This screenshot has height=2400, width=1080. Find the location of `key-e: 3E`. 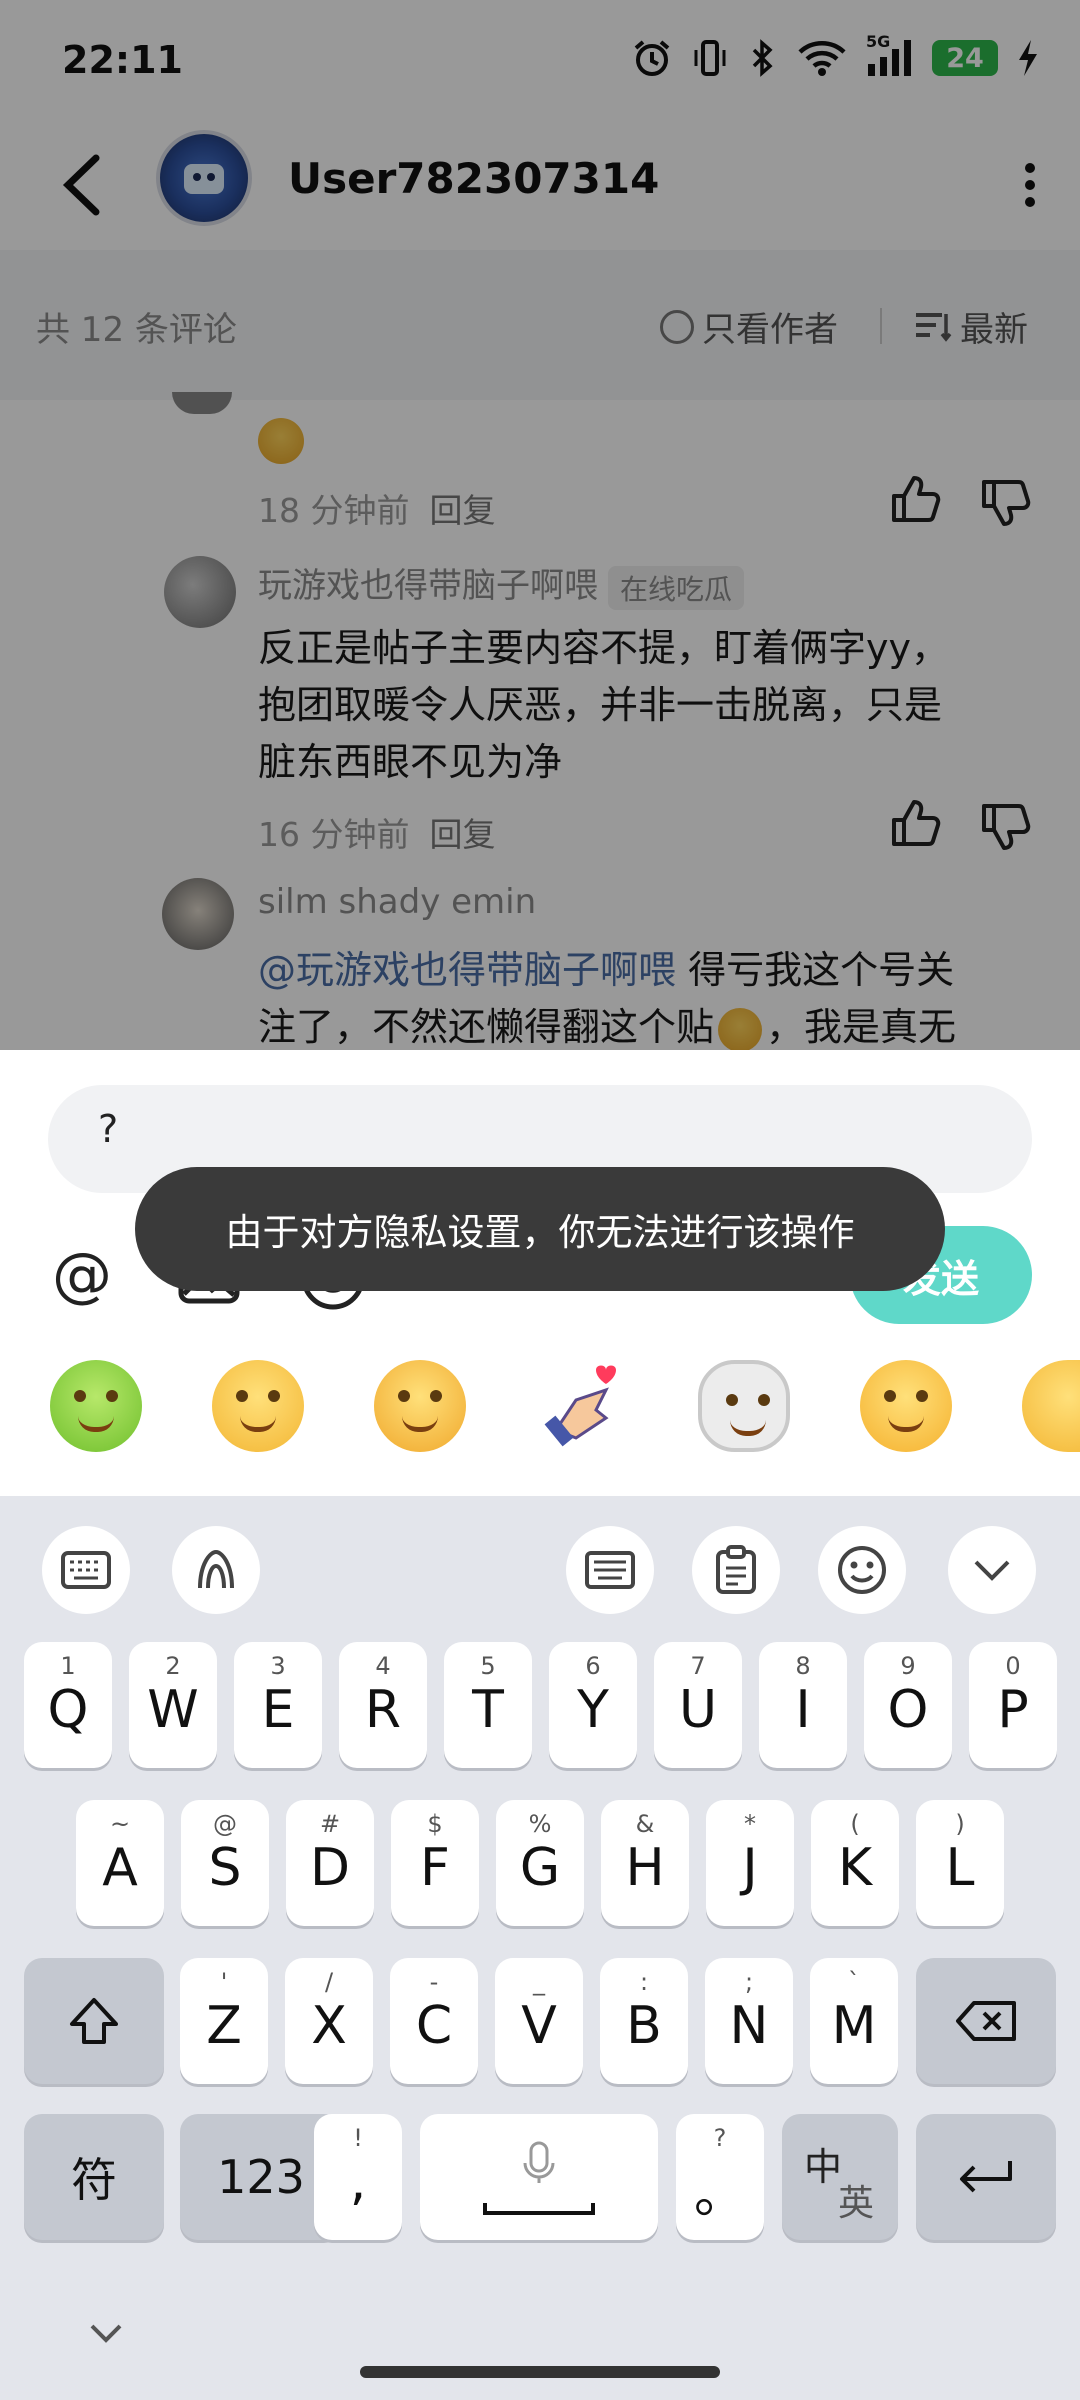

key-e: 3E is located at coordinates (278, 1705).